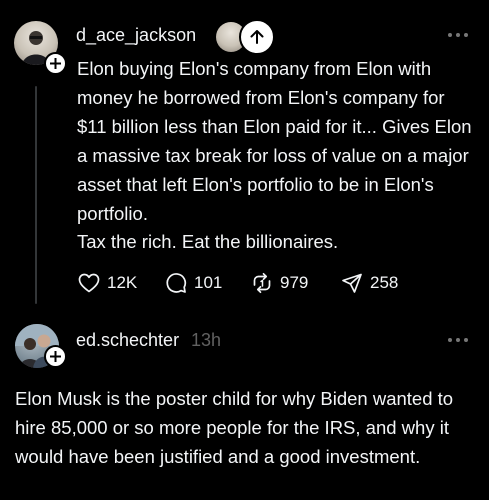 The height and width of the screenshot is (500, 489). What do you see at coordinates (294, 282) in the screenshot?
I see `repost-count: 979` at bounding box center [294, 282].